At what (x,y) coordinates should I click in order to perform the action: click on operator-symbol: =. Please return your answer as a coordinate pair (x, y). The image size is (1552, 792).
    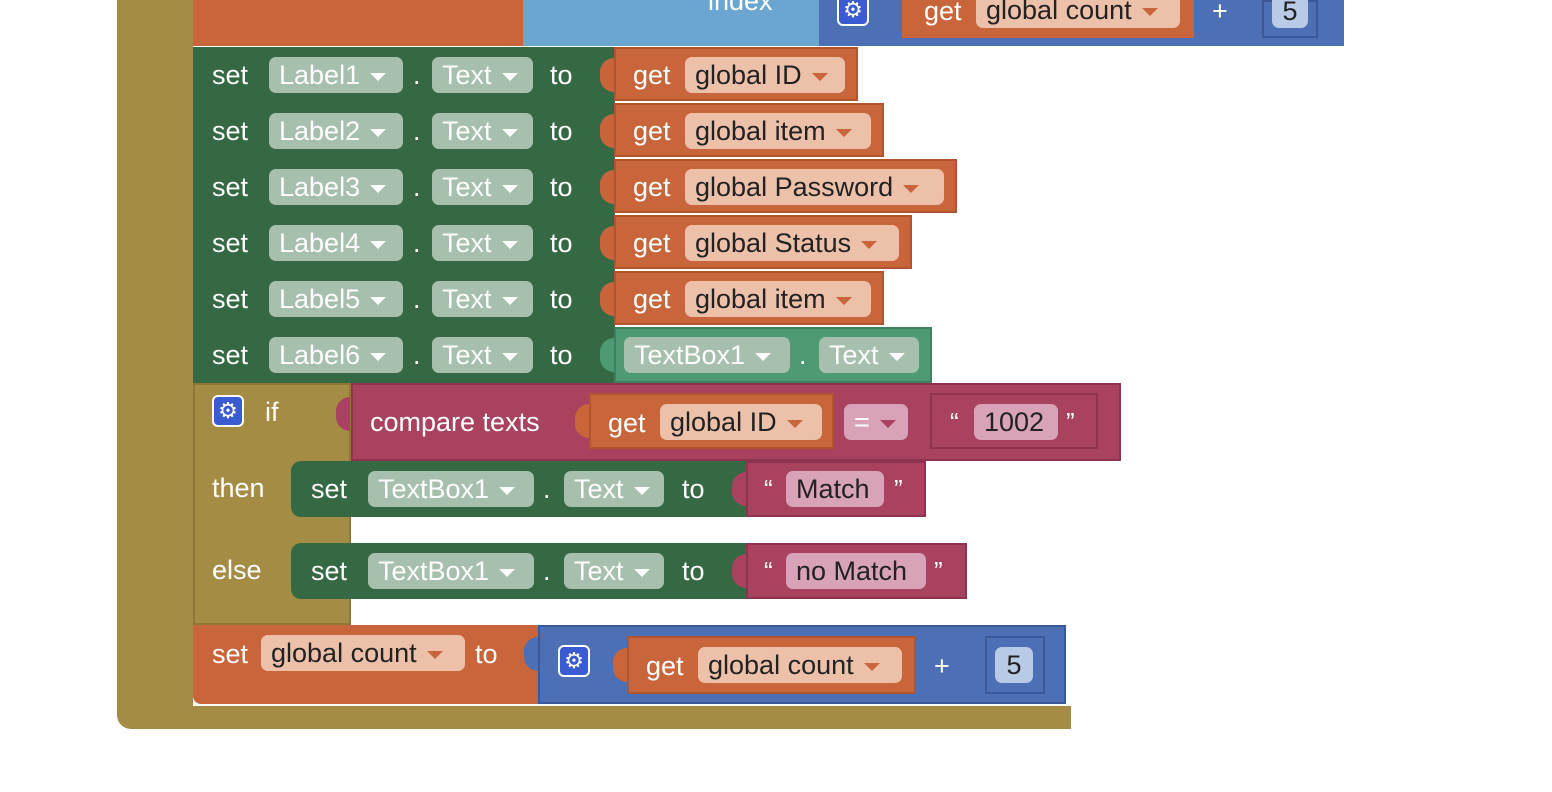
    Looking at the image, I should click on (862, 421).